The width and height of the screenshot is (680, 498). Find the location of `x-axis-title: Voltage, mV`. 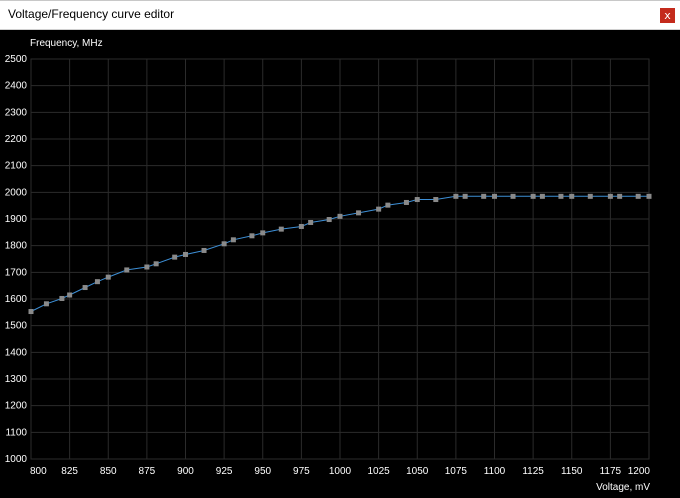

x-axis-title: Voltage, mV is located at coordinates (623, 487).